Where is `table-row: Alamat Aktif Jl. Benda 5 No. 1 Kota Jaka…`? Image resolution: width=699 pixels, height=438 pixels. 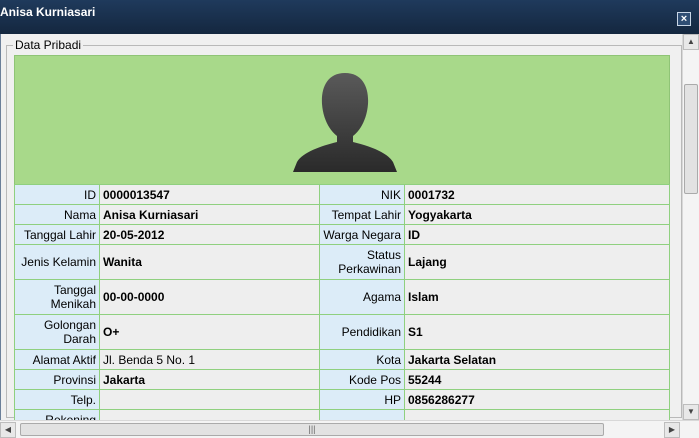
table-row: Alamat Aktif Jl. Benda 5 No. 1 Kota Jaka… is located at coordinates (342, 359).